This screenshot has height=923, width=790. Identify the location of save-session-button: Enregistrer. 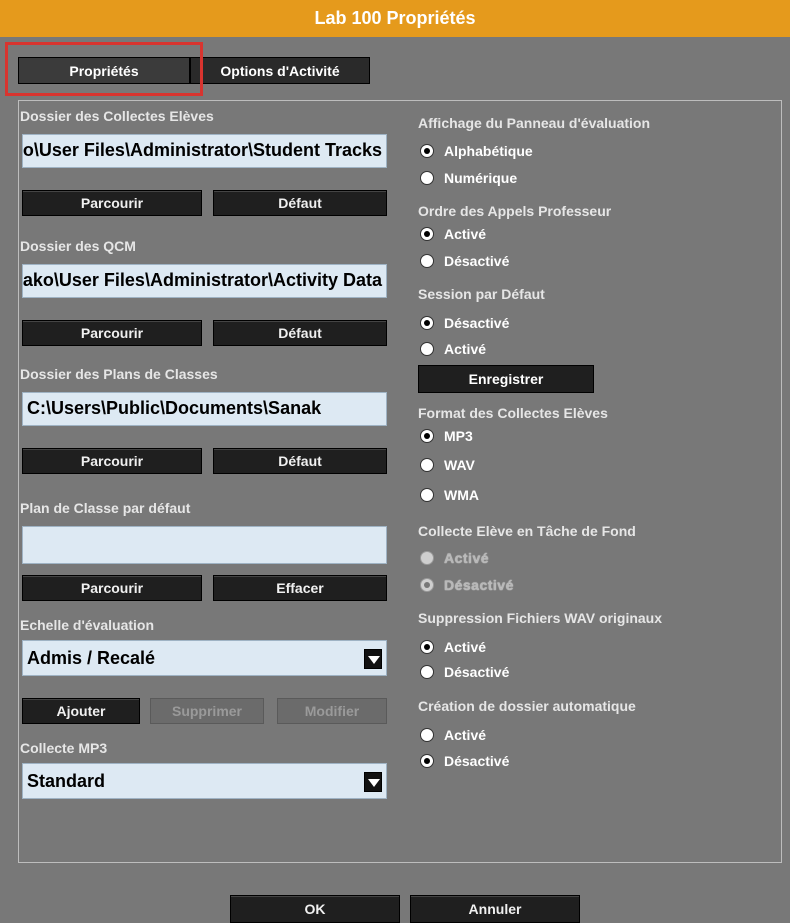
(506, 379).